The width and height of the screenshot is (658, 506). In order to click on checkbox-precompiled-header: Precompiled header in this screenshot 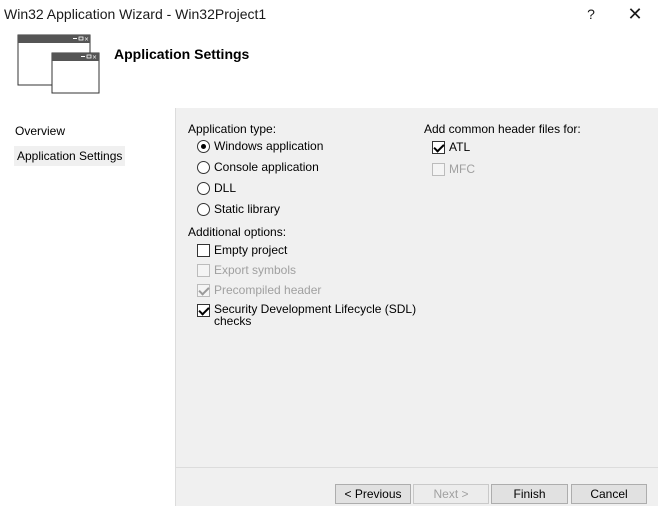, I will do `click(259, 290)`.